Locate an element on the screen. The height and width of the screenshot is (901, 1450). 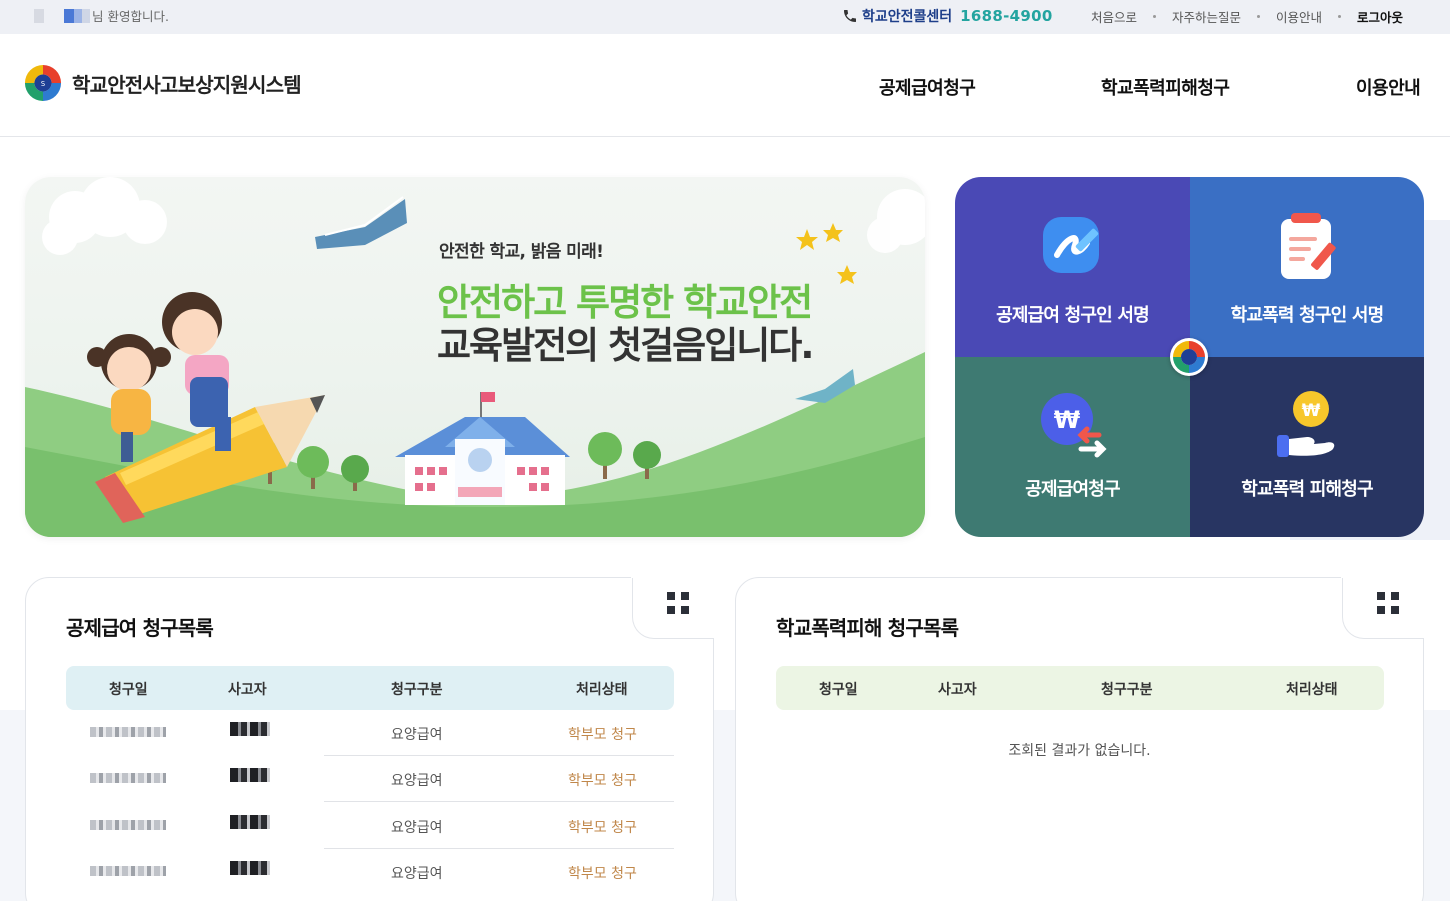
site-logo: S 학교안전사고보상지원시스템 is located at coordinates (163, 83).